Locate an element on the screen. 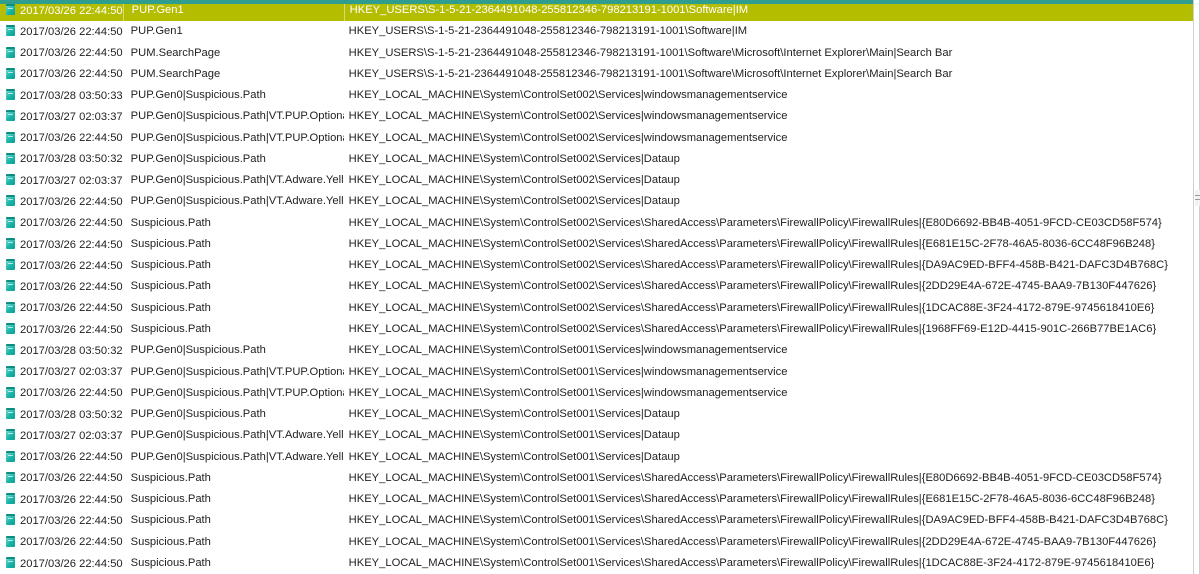  vertical-scrollbar is located at coordinates (1196, 287).